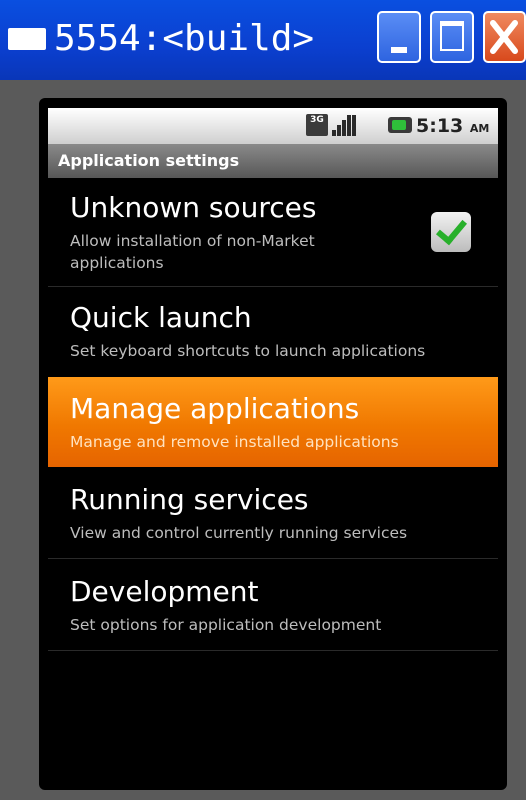  What do you see at coordinates (399, 37) in the screenshot?
I see `minimize-button` at bounding box center [399, 37].